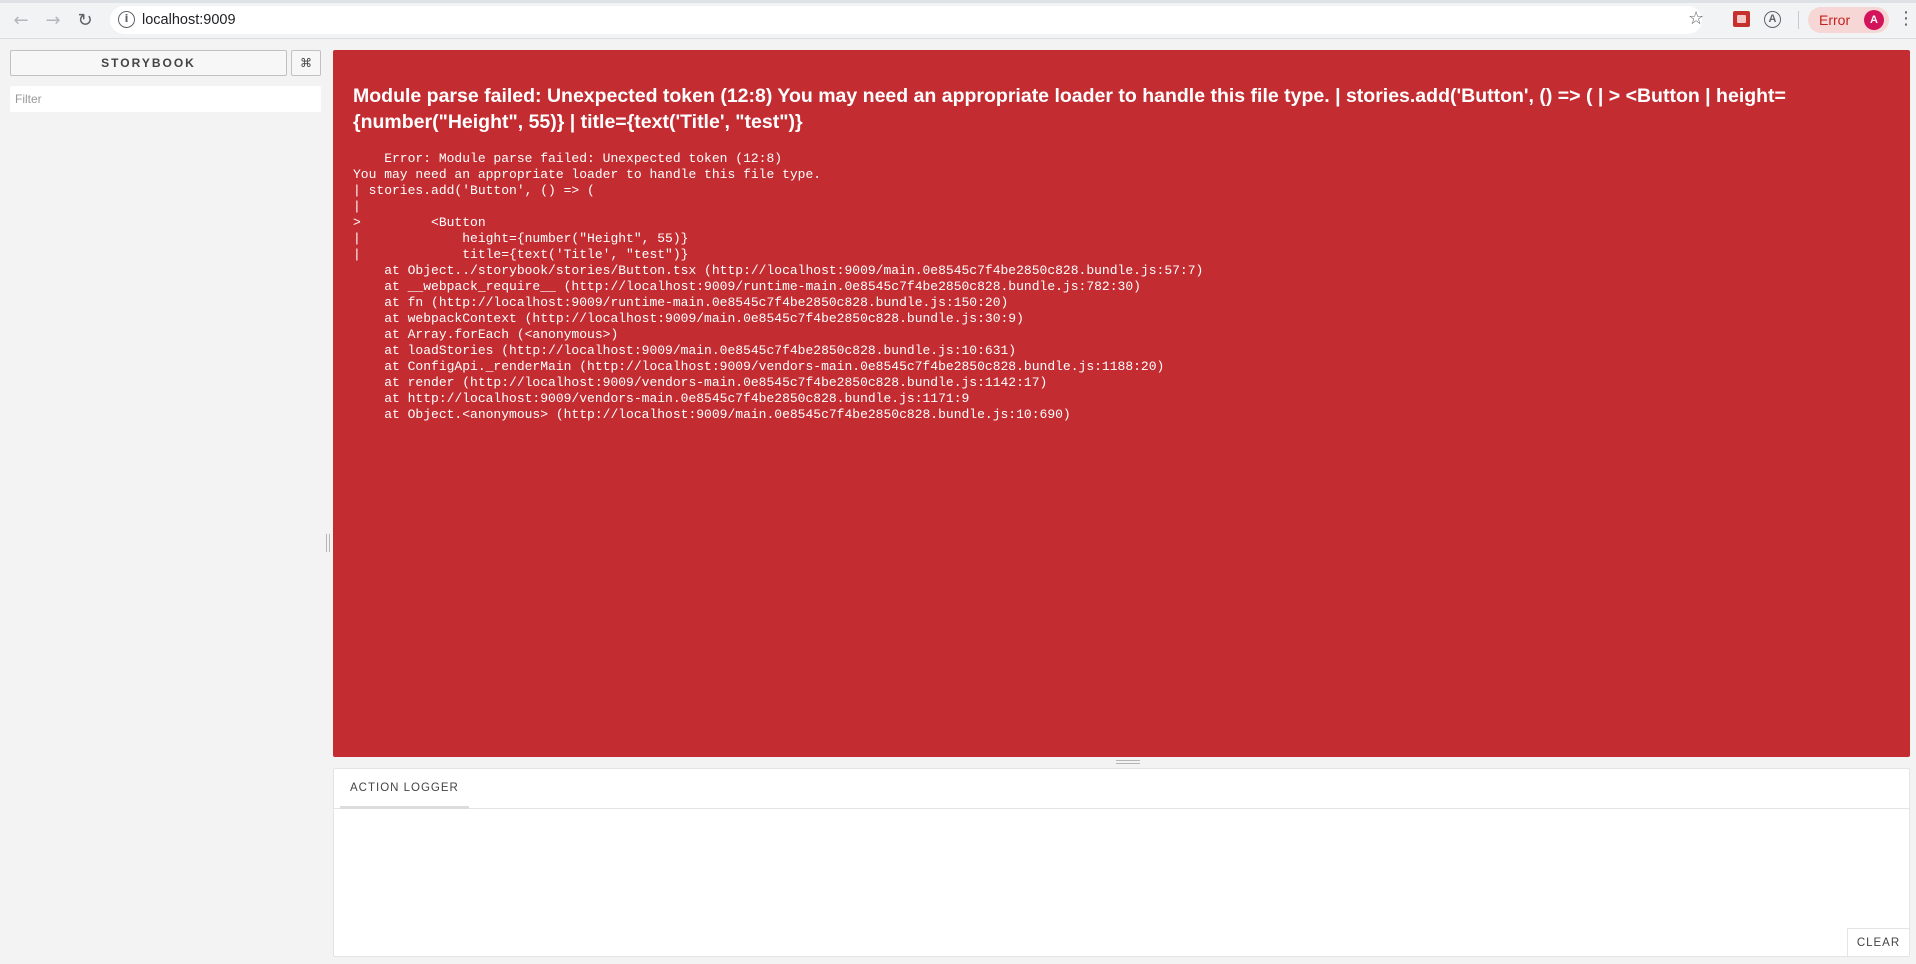  What do you see at coordinates (1696, 18) in the screenshot?
I see `bookmark-star-icon: ☆` at bounding box center [1696, 18].